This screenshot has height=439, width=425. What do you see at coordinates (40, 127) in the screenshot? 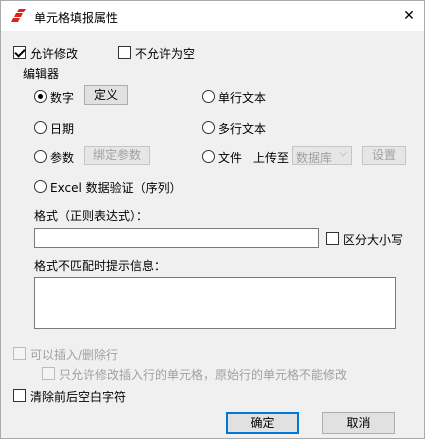
I see `radio-date` at bounding box center [40, 127].